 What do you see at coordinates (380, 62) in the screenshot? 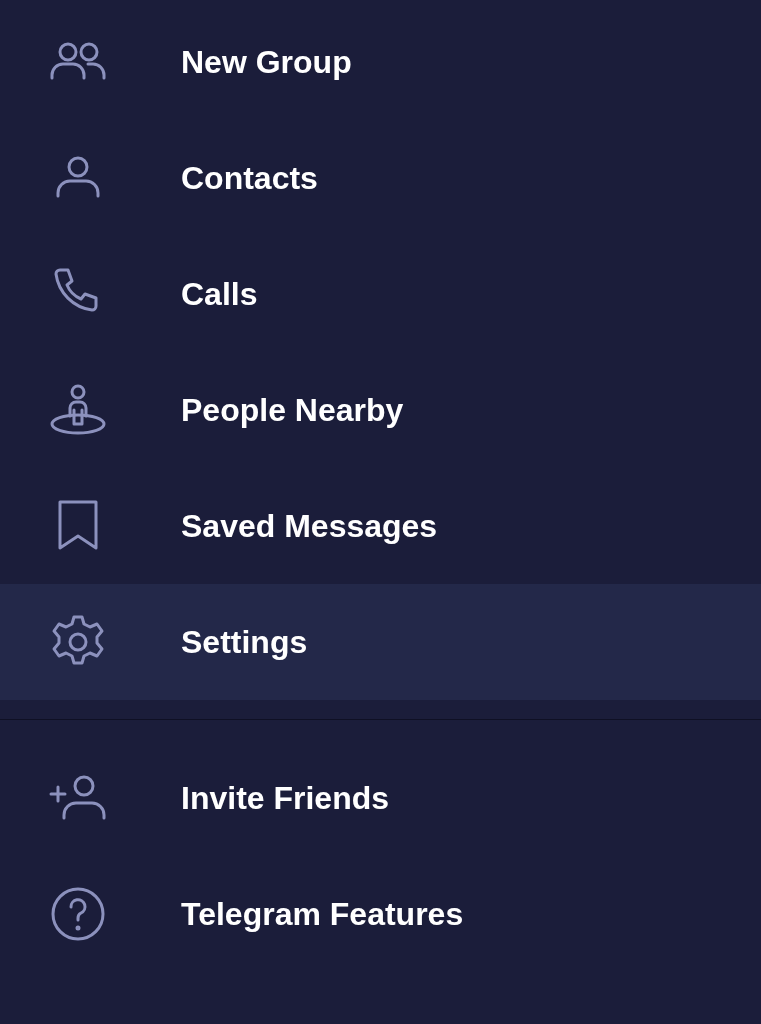
I see `menu-item: New Group` at bounding box center [380, 62].